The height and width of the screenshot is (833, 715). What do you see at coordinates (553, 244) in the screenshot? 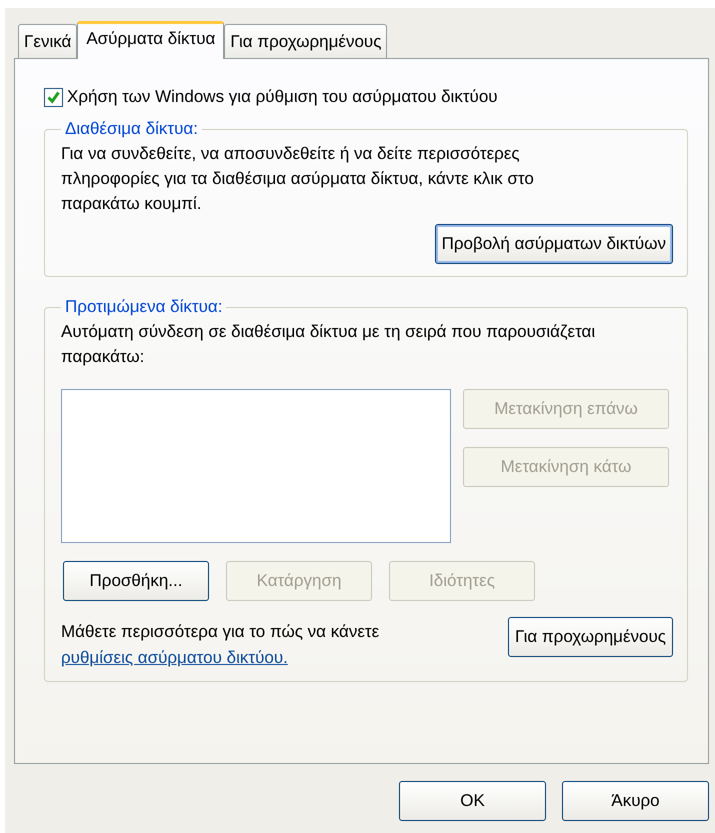
I see `view-networks-button: Προβολή ασύρματων δικτύων` at bounding box center [553, 244].